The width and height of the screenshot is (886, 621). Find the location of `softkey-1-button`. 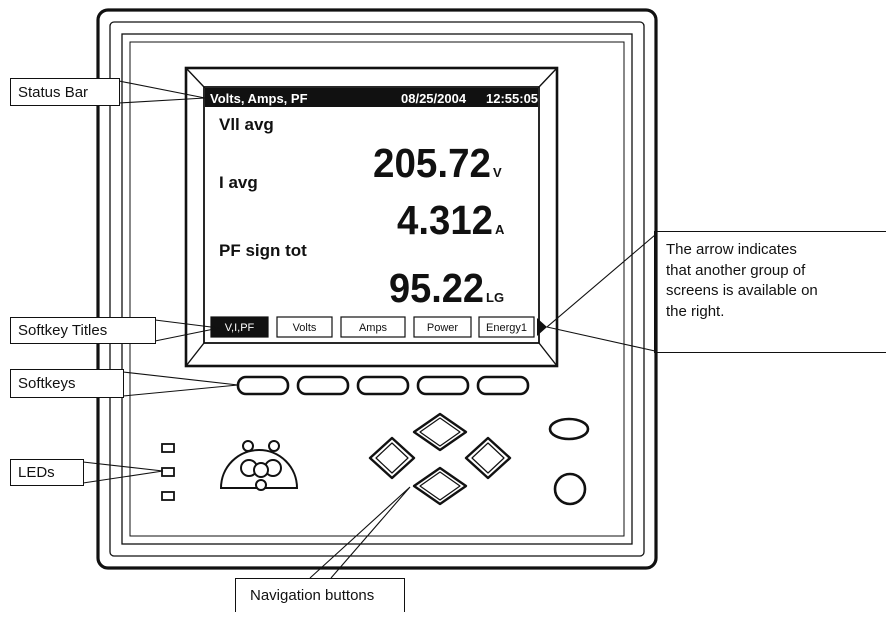

softkey-1-button is located at coordinates (263, 385).